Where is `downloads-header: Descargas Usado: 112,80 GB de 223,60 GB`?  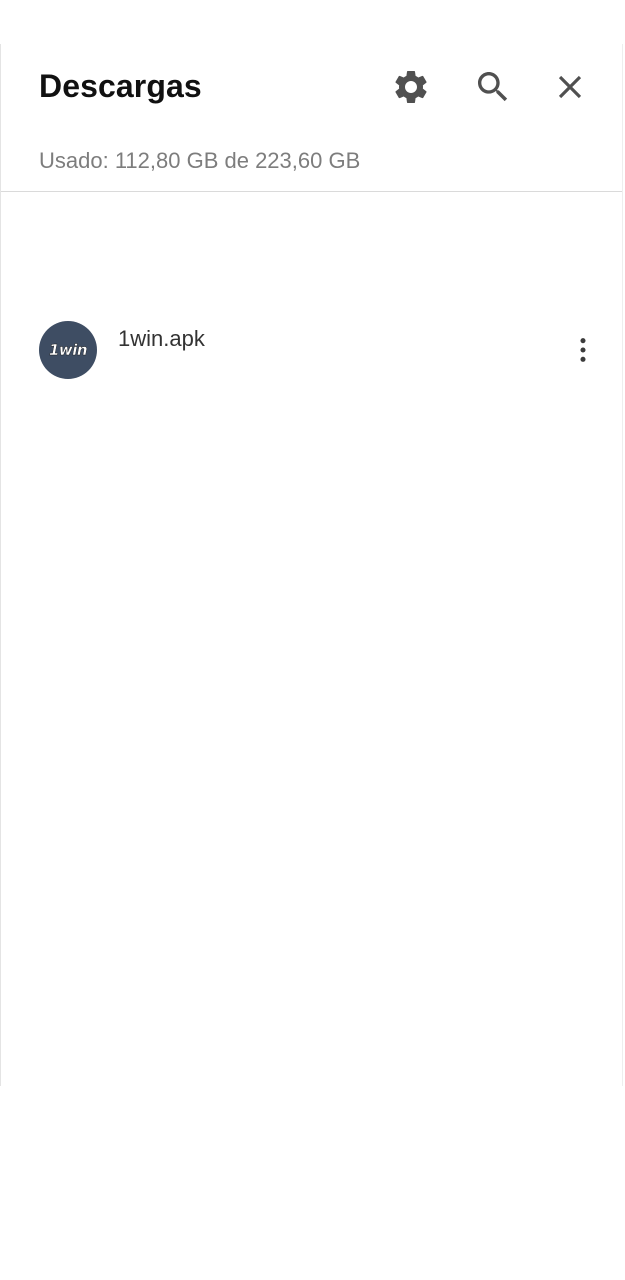
downloads-header: Descargas Usado: 112,80 GB de 223,60 GB is located at coordinates (311, 118).